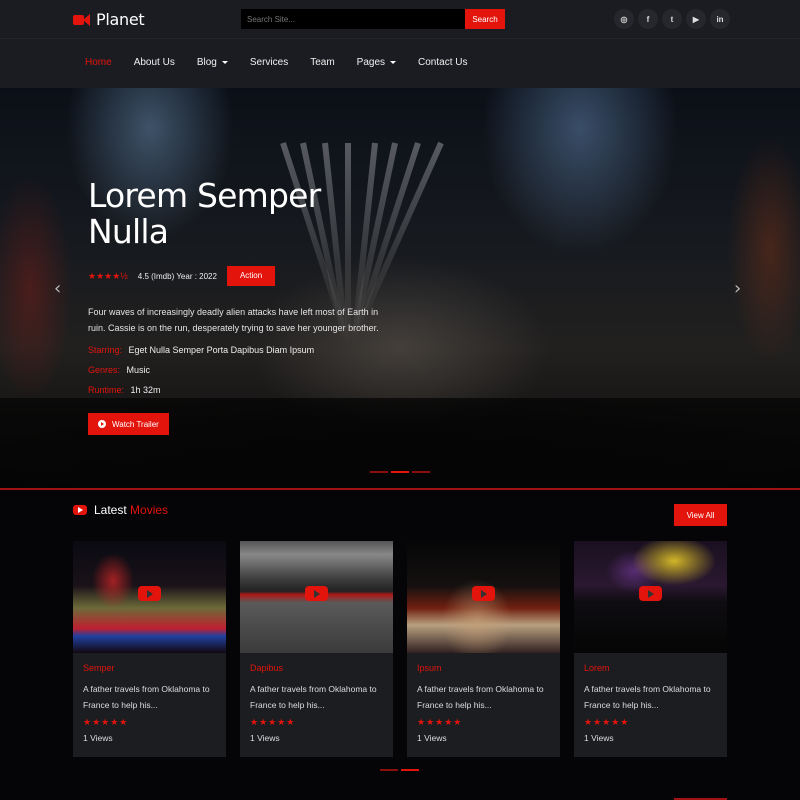  What do you see at coordinates (57, 288) in the screenshot?
I see `slider-prev-arrow-icon: ‹` at bounding box center [57, 288].